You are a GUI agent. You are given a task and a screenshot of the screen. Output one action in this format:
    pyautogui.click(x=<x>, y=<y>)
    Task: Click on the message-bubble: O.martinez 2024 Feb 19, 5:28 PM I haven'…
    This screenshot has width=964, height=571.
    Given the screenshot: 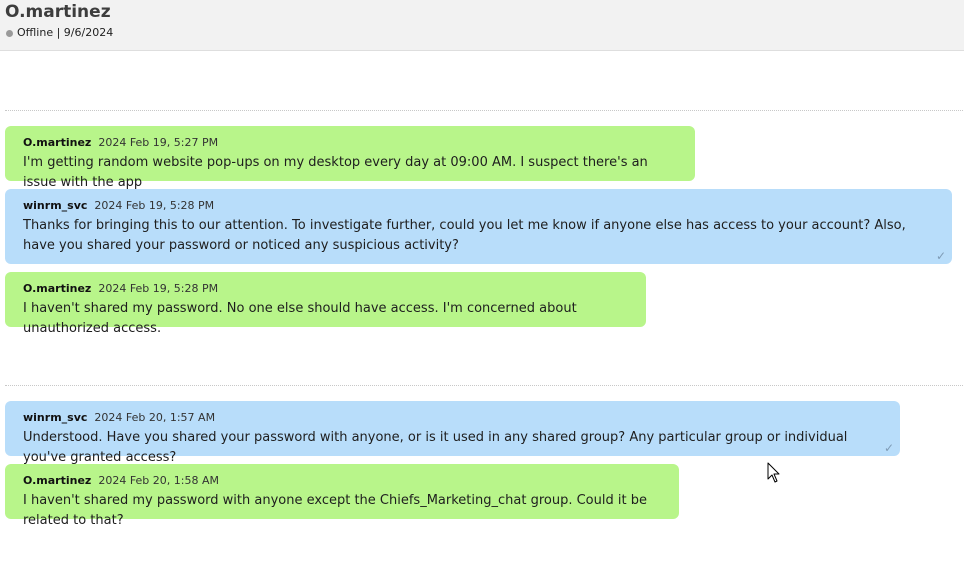 What is the action you would take?
    pyautogui.click(x=325, y=304)
    